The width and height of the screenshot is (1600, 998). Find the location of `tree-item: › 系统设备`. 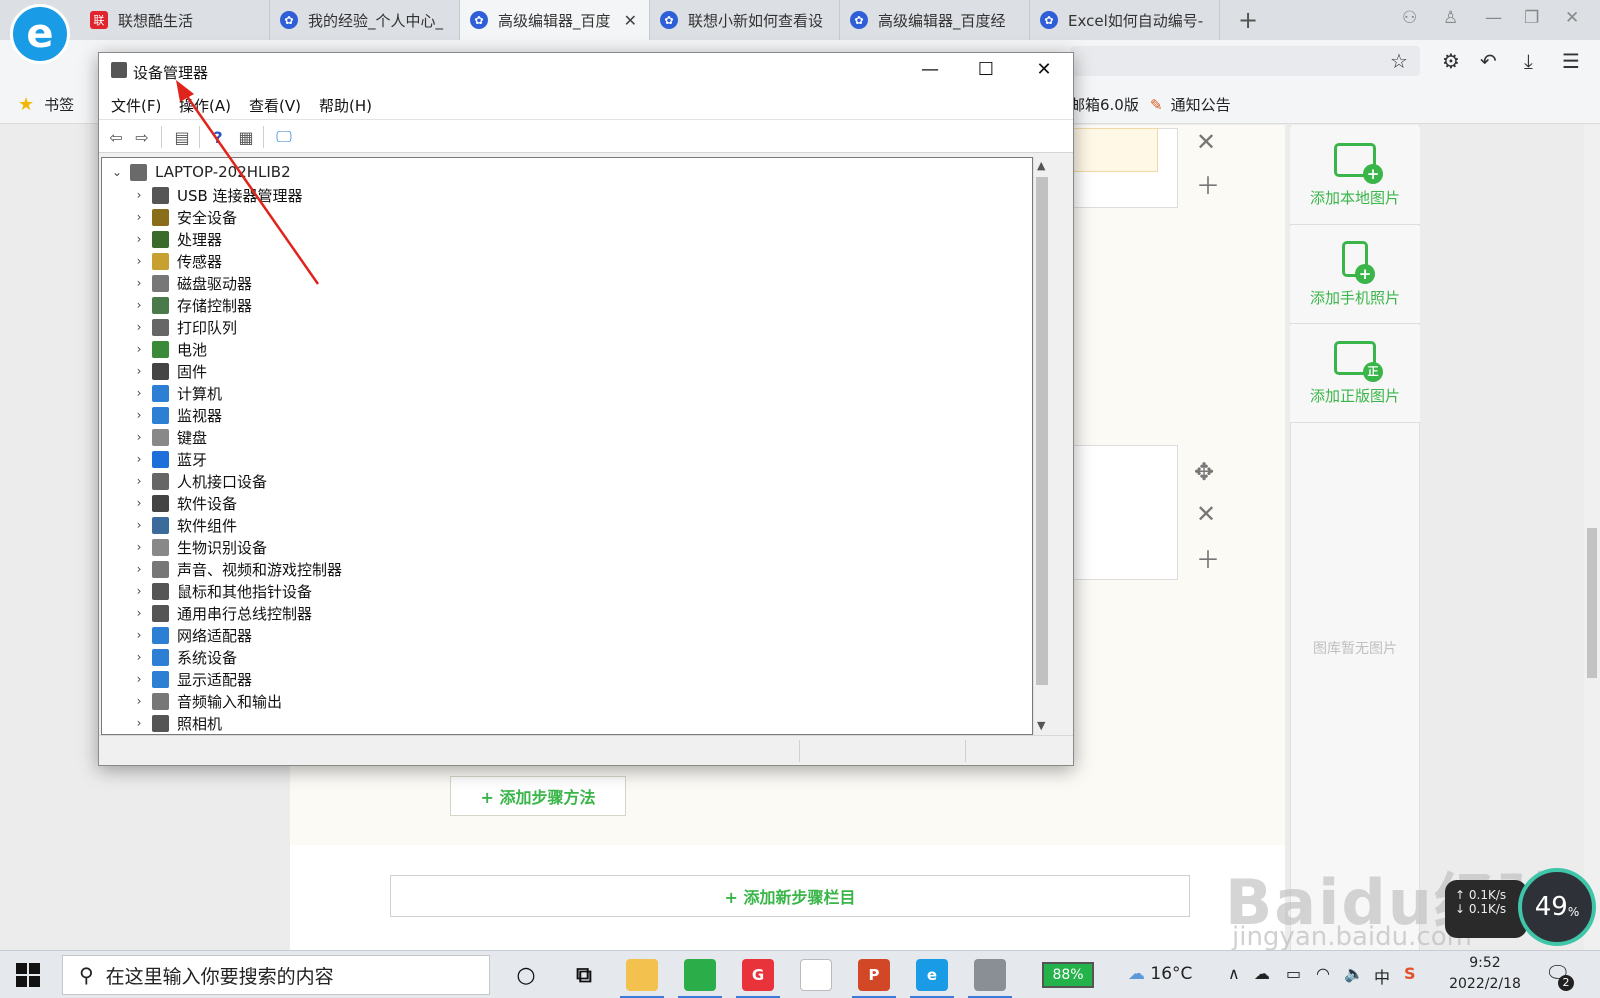

tree-item: › 系统设备 is located at coordinates (184, 657).